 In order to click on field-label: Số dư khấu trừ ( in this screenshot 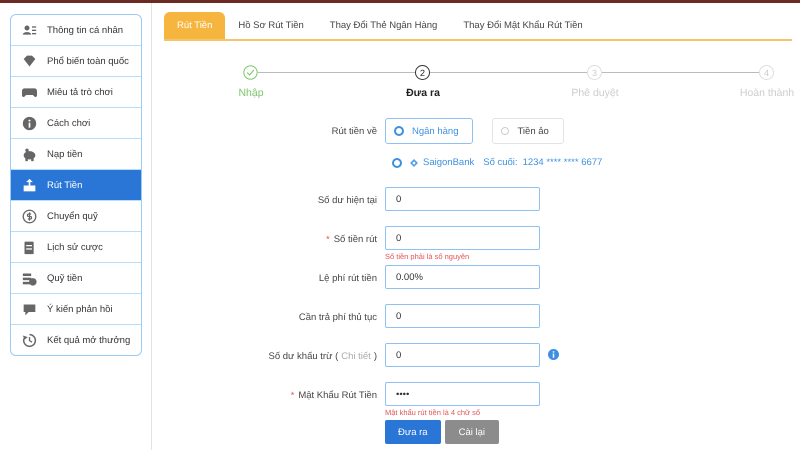, I will do `click(303, 356)`.